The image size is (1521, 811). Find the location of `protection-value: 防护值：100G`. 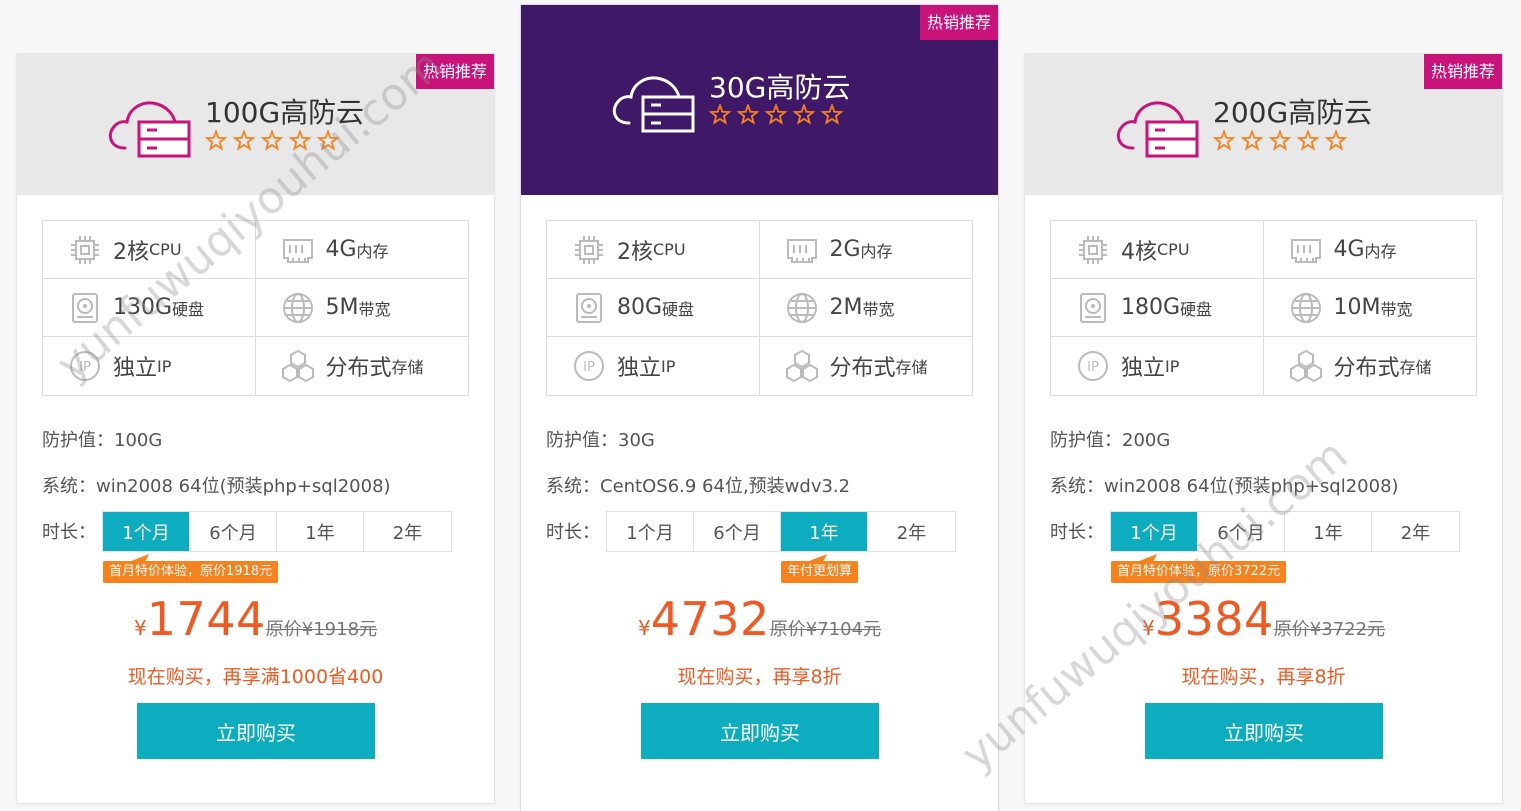

protection-value: 防护值：100G is located at coordinates (102, 440).